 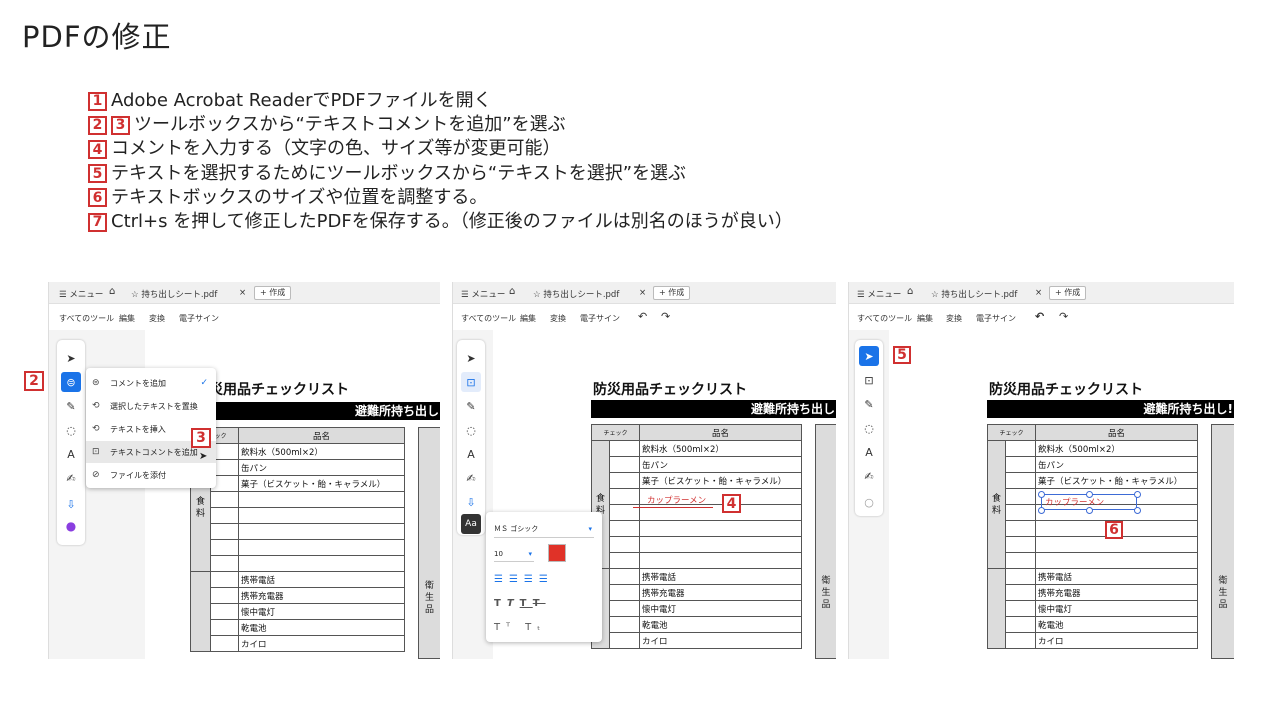 I want to click on style-buttons: TTTT, so click(x=520, y=603).